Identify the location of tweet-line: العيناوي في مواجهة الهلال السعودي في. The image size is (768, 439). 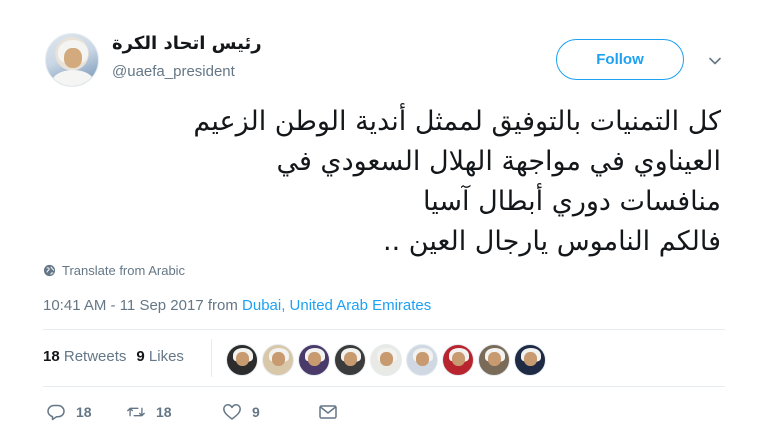
(498, 161).